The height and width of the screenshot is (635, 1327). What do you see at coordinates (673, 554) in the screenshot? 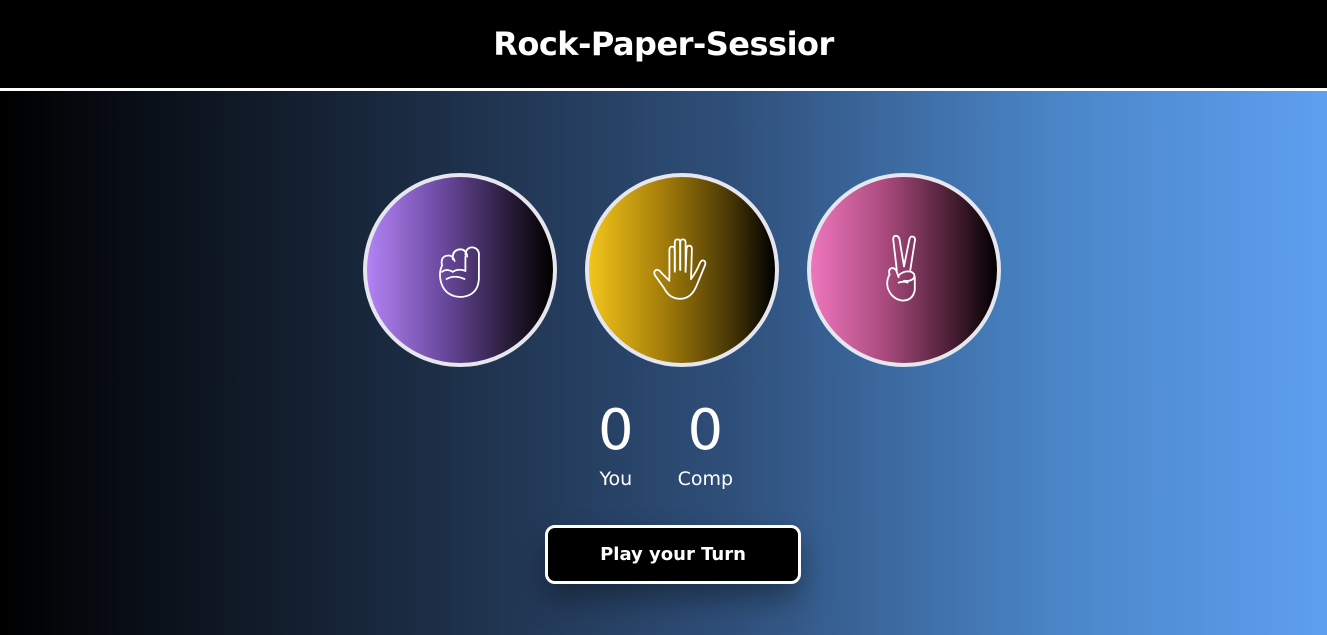
I see `play-turn-button: Play your Turn` at bounding box center [673, 554].